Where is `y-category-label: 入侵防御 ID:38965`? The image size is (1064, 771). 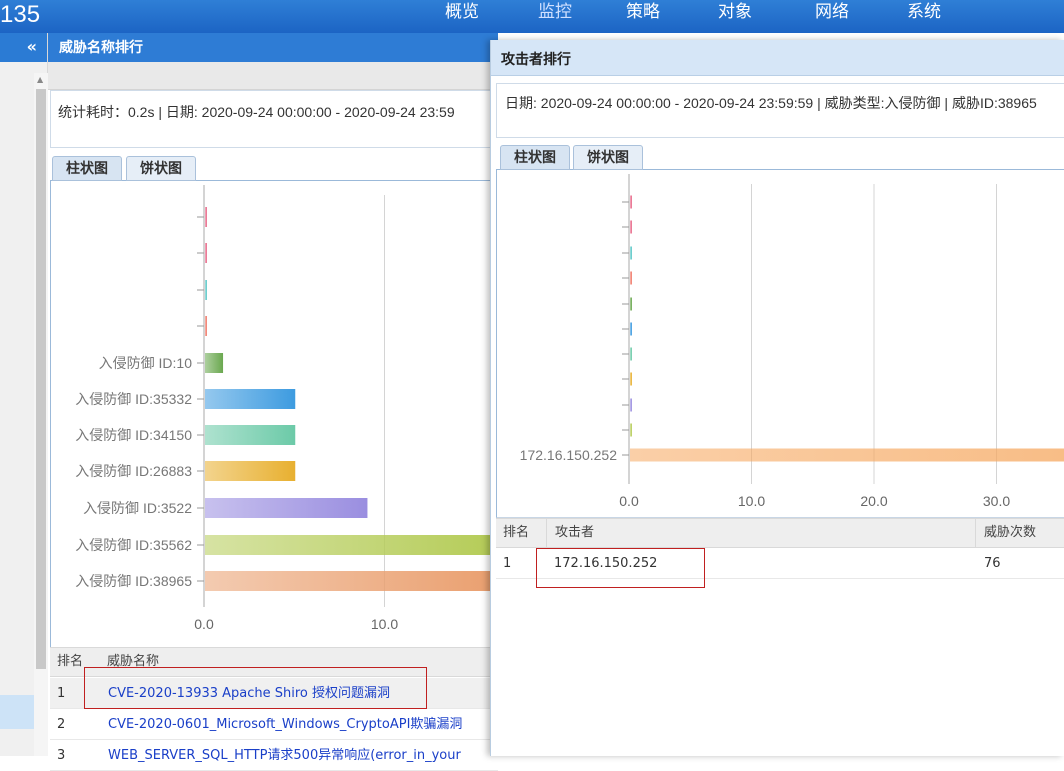 y-category-label: 入侵防御 ID:38965 is located at coordinates (133, 581).